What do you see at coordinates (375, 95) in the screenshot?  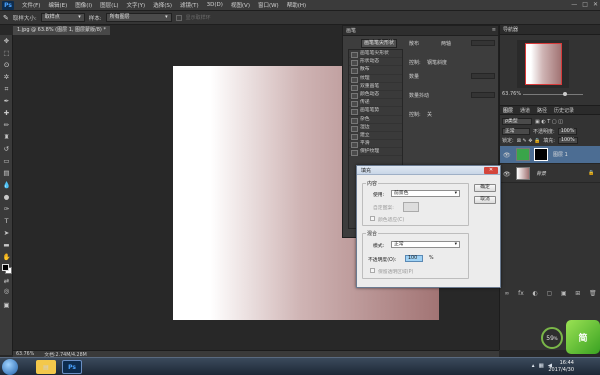 I see `list-item: 颜色动态` at bounding box center [375, 95].